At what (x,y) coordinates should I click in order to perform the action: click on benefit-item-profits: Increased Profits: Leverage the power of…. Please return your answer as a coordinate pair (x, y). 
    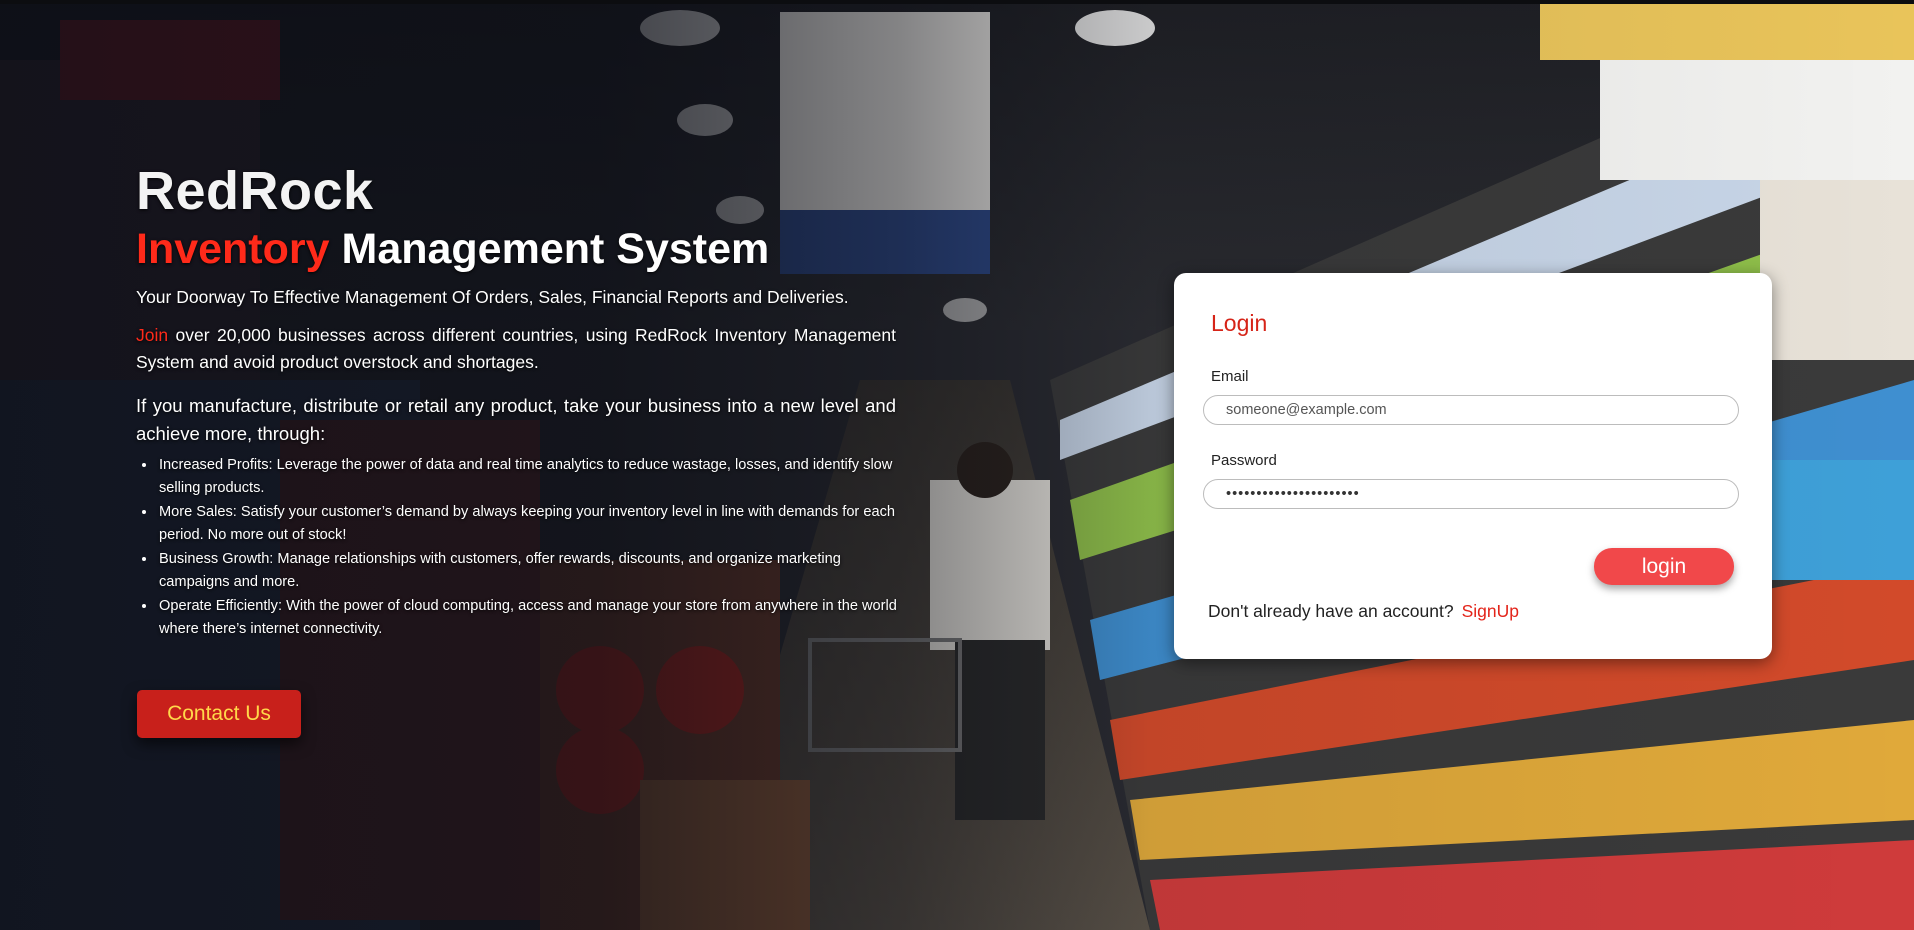
    Looking at the image, I should click on (527, 477).